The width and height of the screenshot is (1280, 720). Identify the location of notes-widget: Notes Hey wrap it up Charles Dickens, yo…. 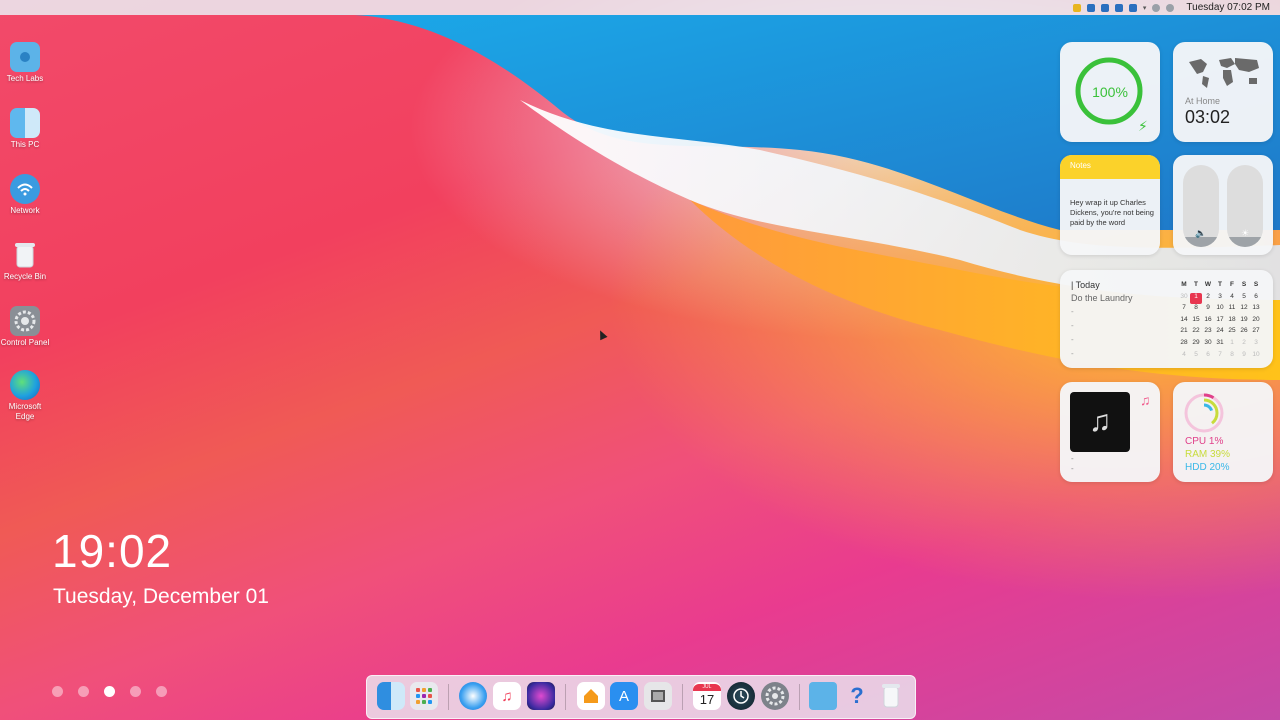
(1110, 205).